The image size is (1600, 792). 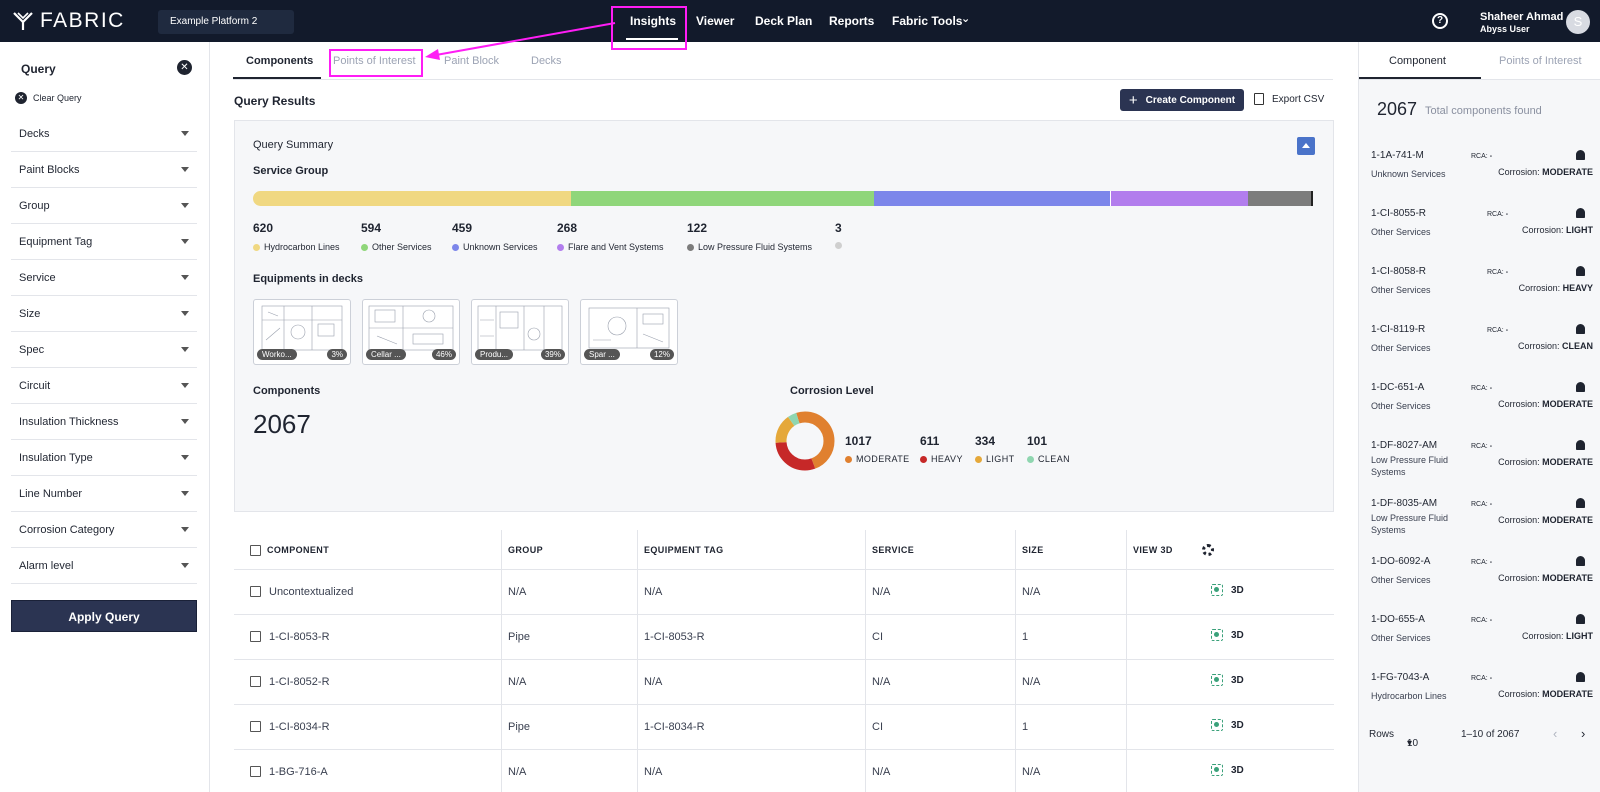 I want to click on close-icon: ✕, so click(x=184, y=67).